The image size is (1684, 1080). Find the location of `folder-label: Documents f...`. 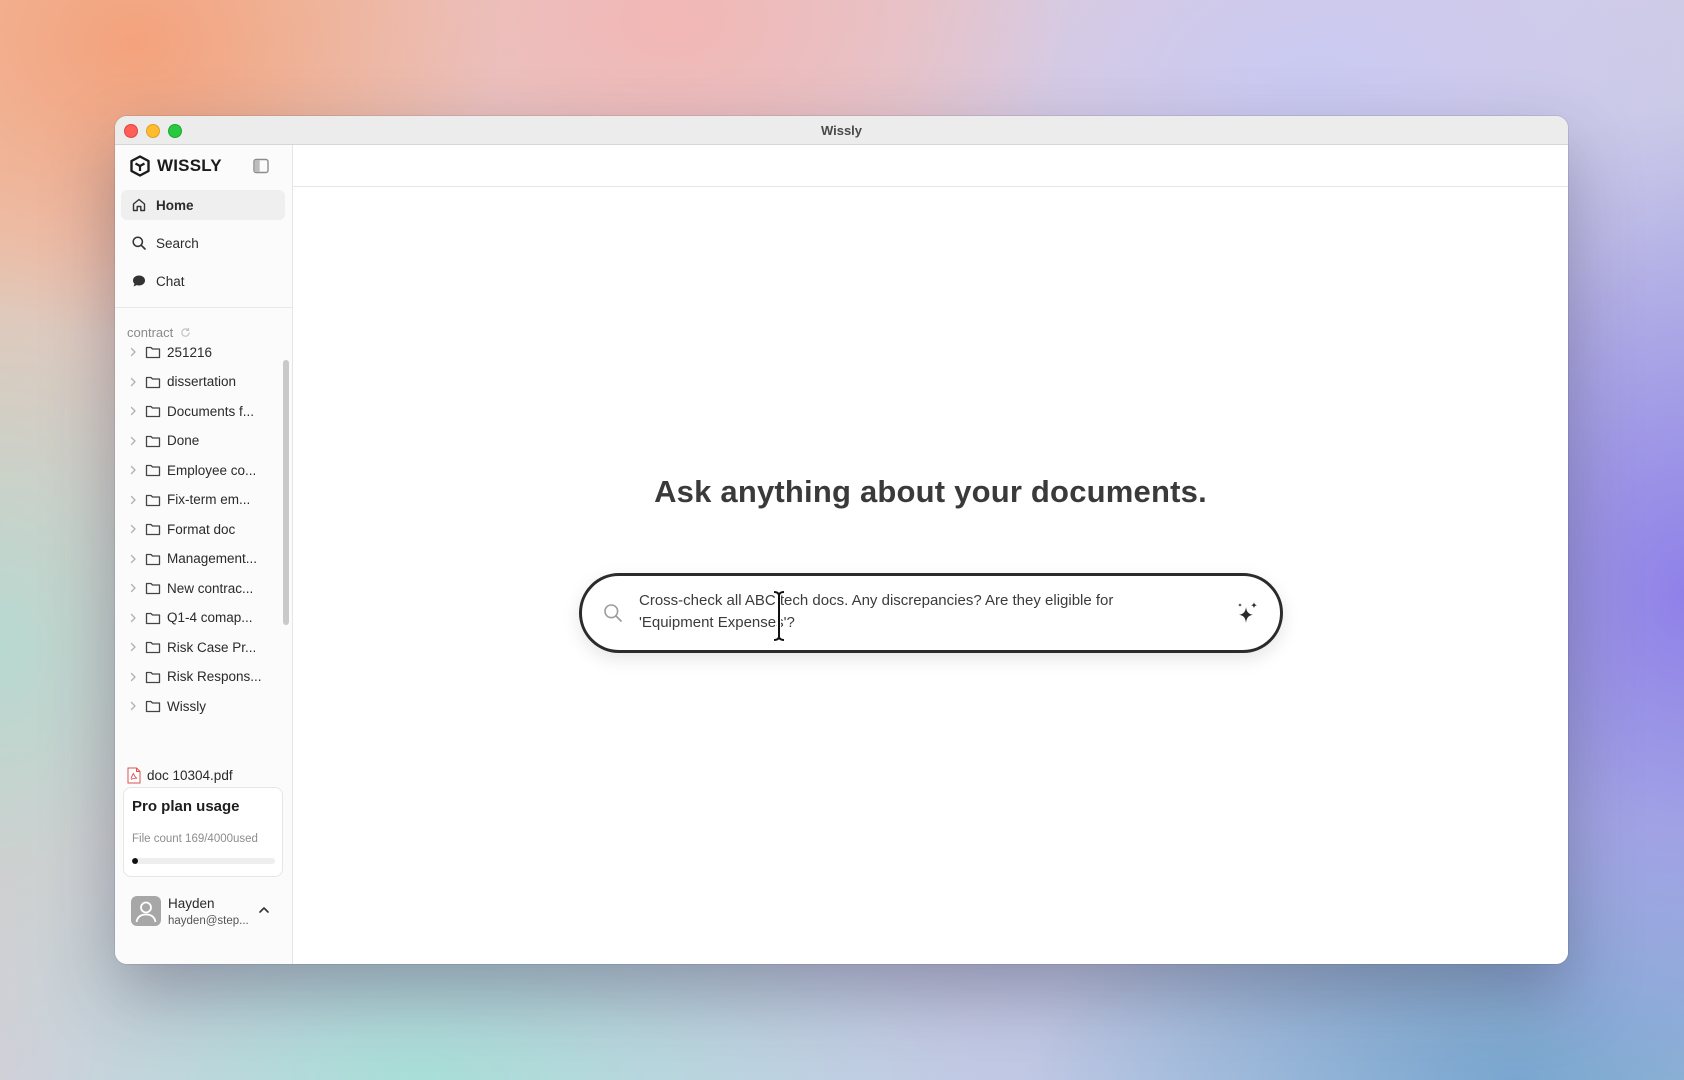

folder-label: Documents f... is located at coordinates (211, 411).